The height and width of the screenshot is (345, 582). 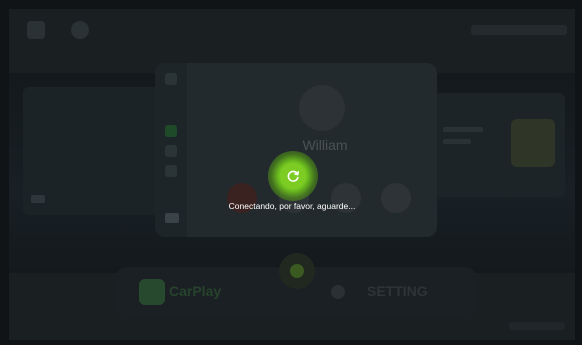 I want to click on refresh-icon, so click(x=293, y=176).